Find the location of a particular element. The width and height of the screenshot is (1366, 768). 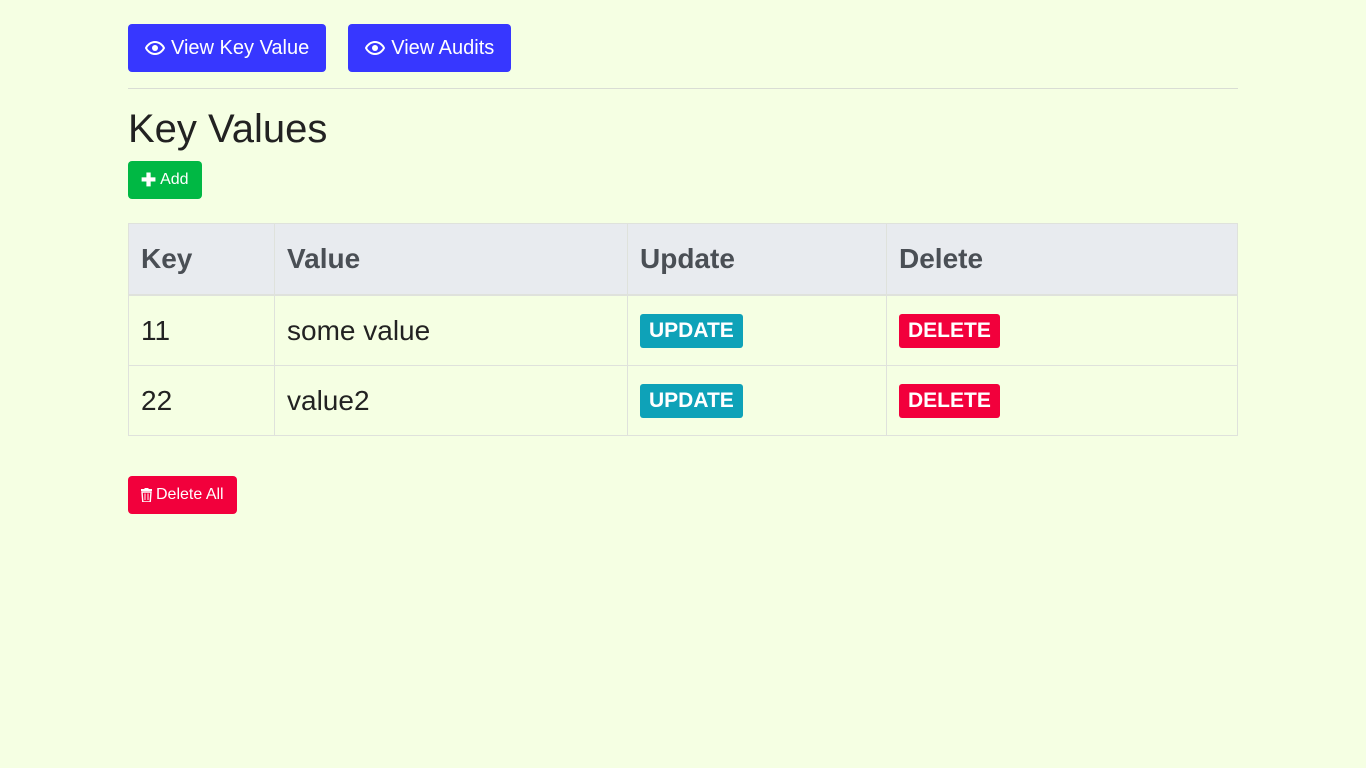

page-title: Key Values is located at coordinates (228, 129).